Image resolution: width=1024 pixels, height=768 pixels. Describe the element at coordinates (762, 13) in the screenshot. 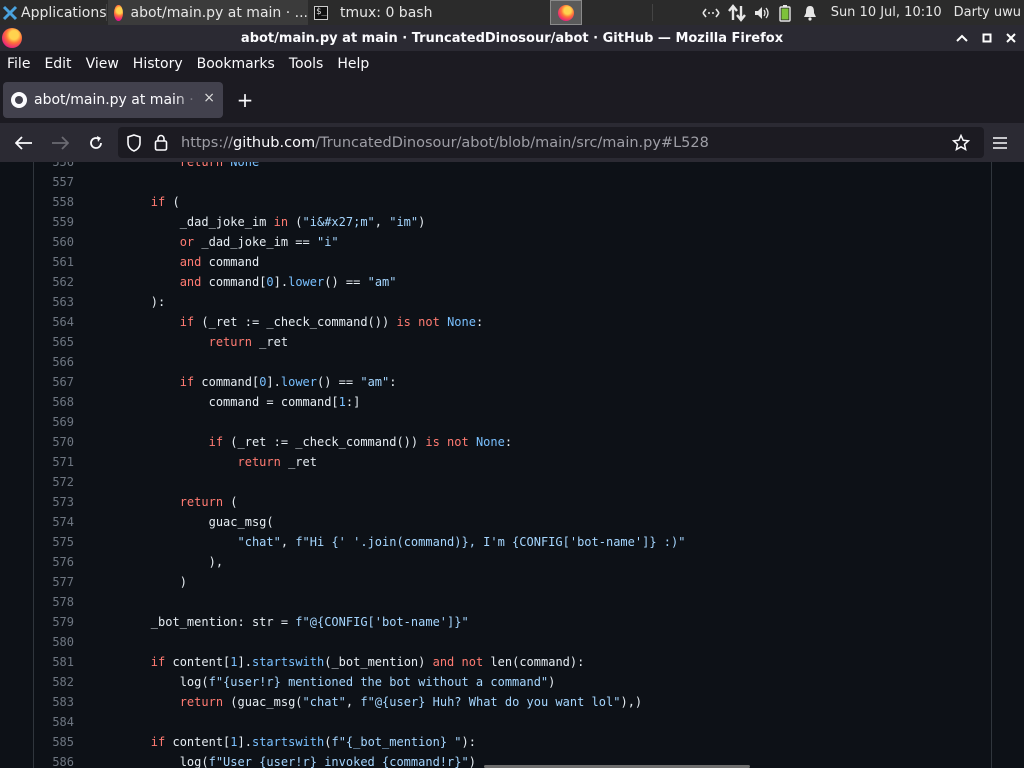

I see `volume-icon` at that location.